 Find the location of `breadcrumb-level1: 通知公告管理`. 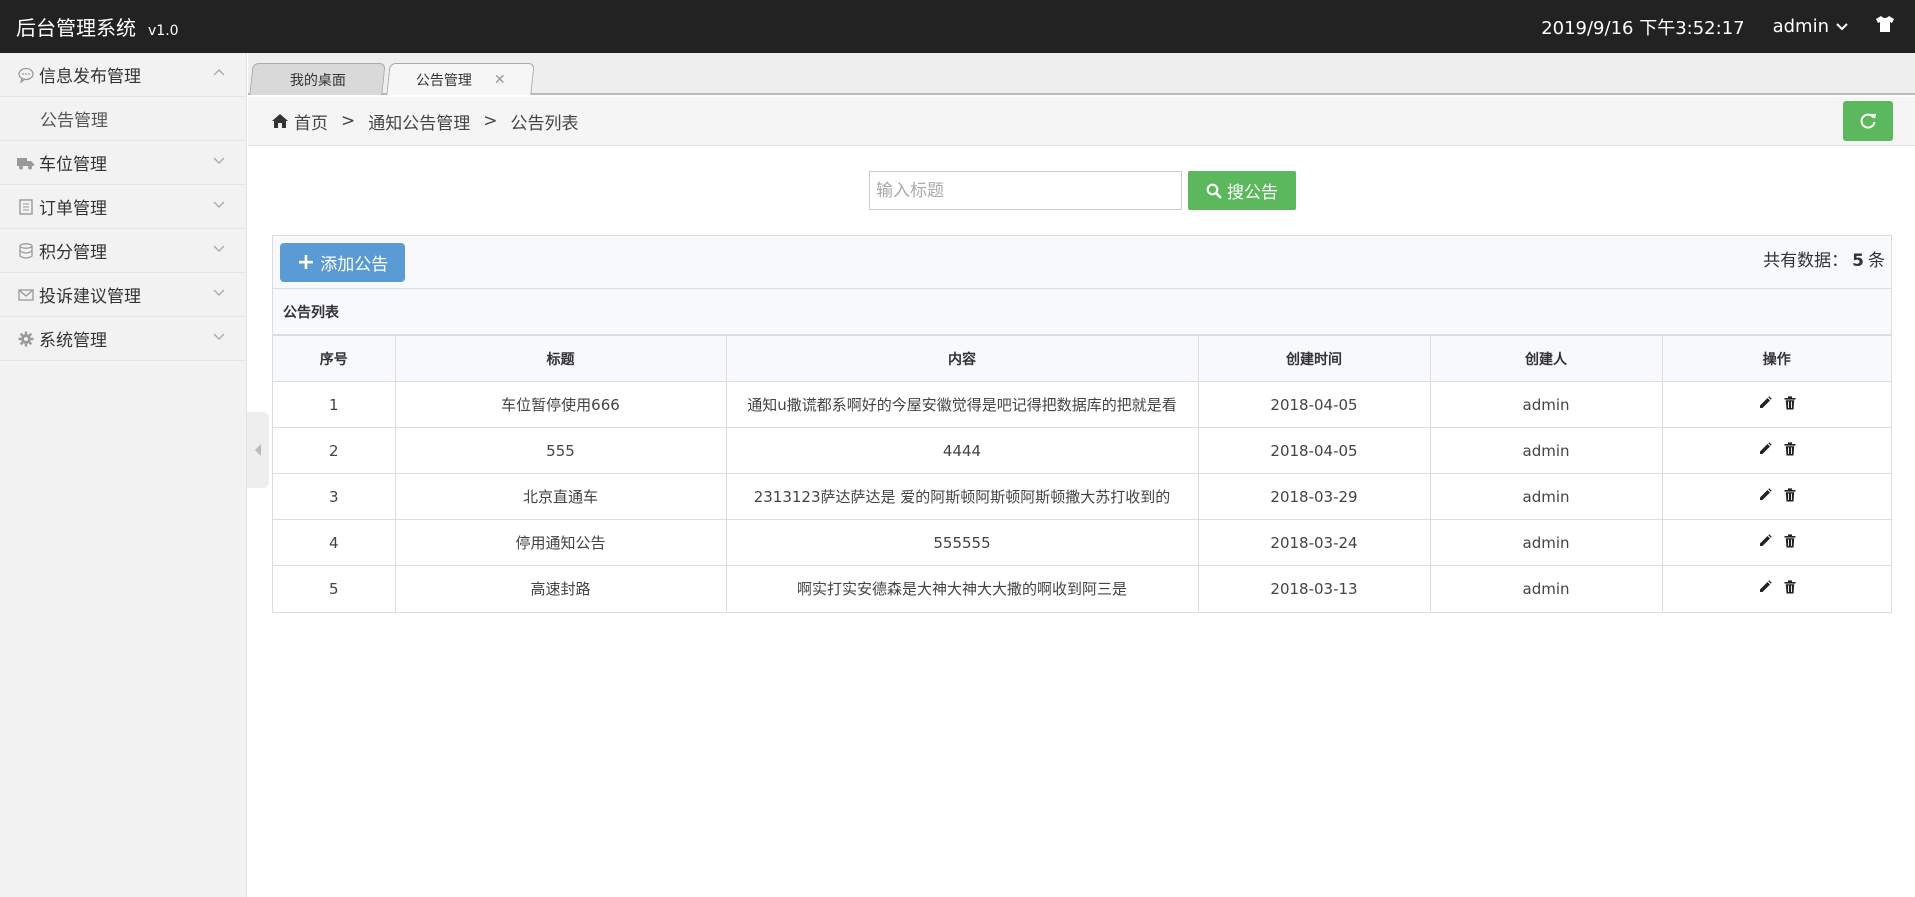

breadcrumb-level1: 通知公告管理 is located at coordinates (419, 121).